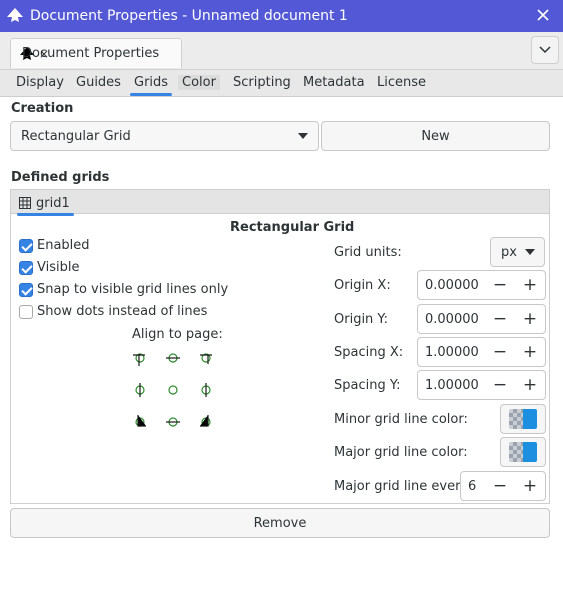 This screenshot has height=611, width=563. I want to click on dock-menu-button, so click(545, 50).